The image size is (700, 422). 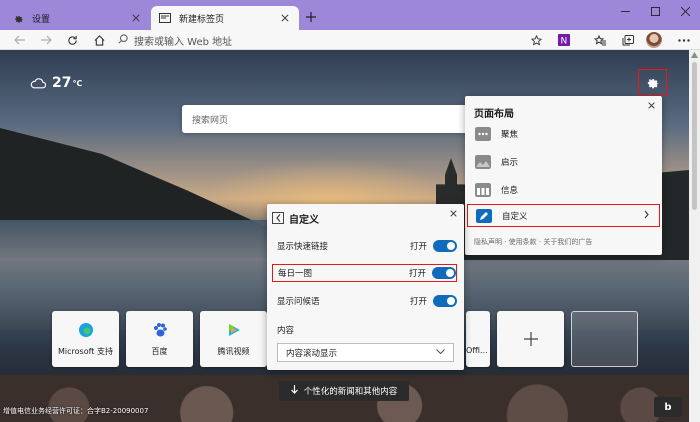 What do you see at coordinates (483, 134) in the screenshot?
I see `layout-focused-icon` at bounding box center [483, 134].